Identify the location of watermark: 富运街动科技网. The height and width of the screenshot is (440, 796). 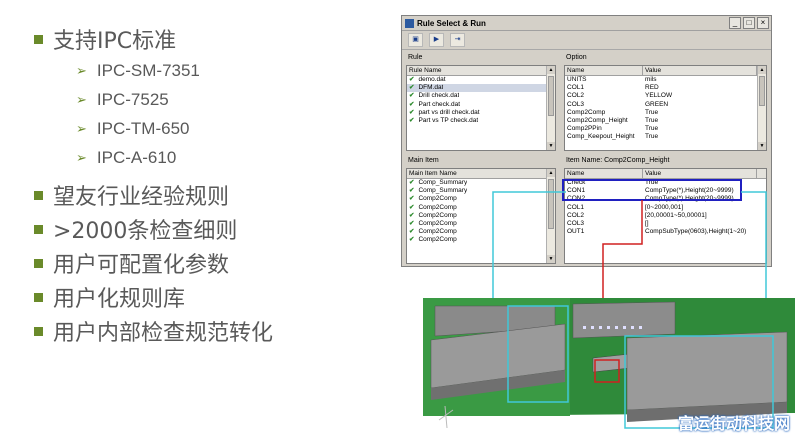
(733, 423).